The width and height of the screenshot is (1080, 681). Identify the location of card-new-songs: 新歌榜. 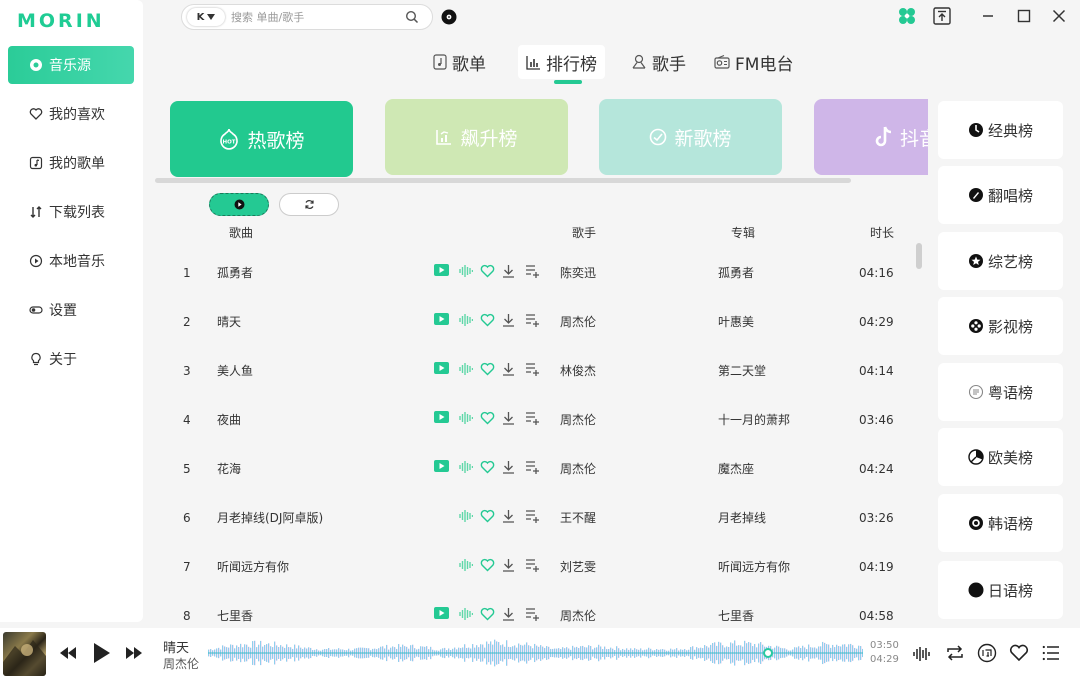
(690, 137).